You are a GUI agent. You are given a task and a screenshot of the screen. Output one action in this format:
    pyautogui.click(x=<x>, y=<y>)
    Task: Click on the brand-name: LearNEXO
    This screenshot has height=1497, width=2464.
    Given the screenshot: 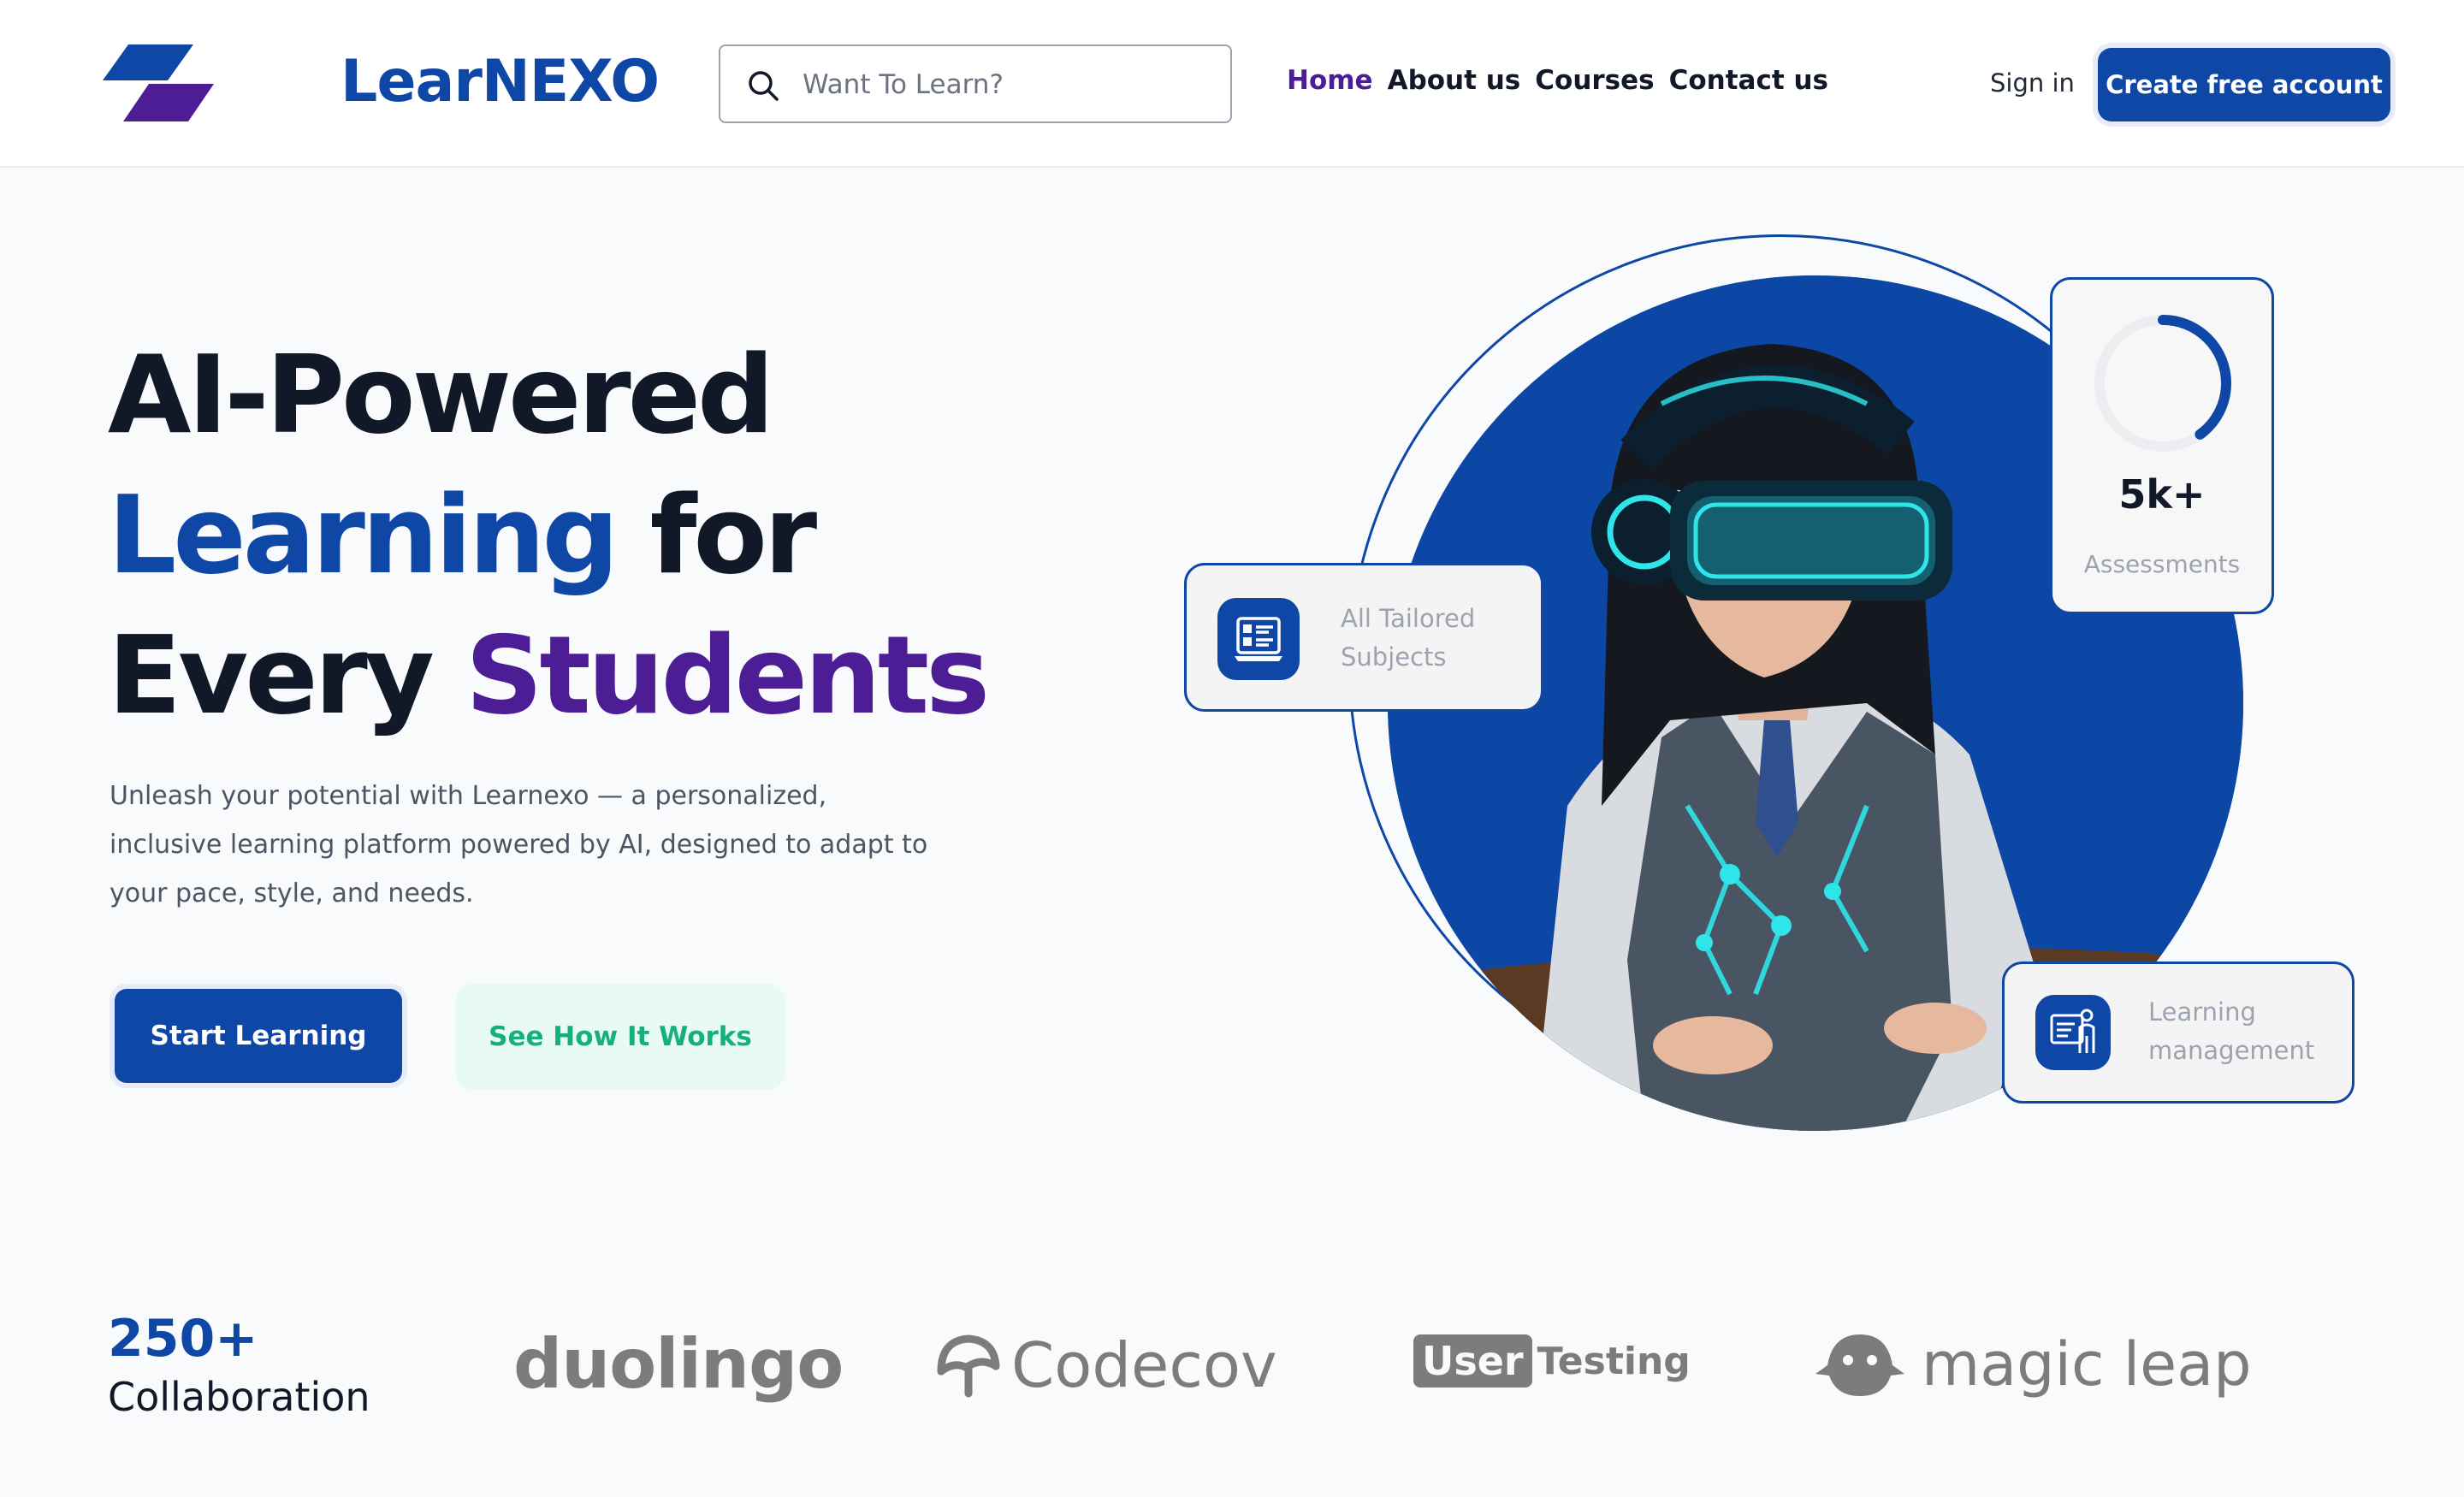 What is the action you would take?
    pyautogui.click(x=500, y=81)
    